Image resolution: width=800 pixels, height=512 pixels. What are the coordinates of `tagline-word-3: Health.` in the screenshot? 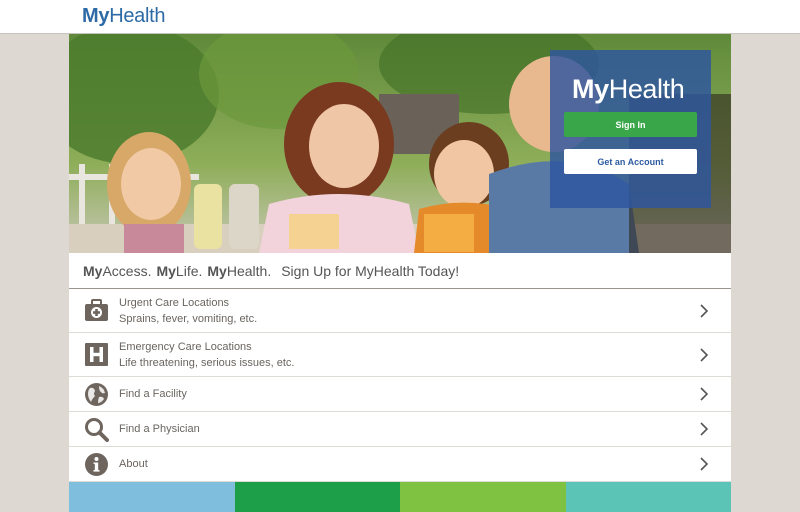 It's located at (249, 270).